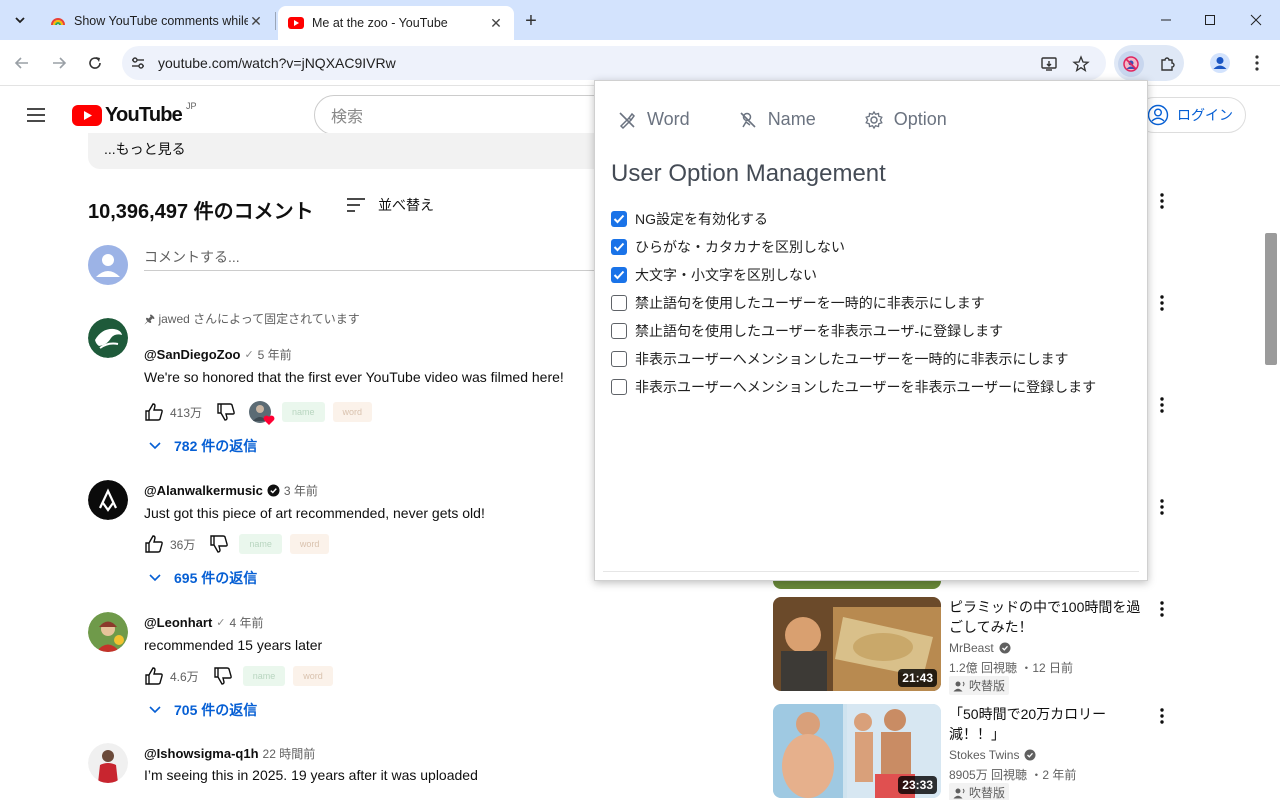 This screenshot has height=800, width=1280. What do you see at coordinates (202, 710) in the screenshot?
I see `replies-toggle: 705 件の返信` at bounding box center [202, 710].